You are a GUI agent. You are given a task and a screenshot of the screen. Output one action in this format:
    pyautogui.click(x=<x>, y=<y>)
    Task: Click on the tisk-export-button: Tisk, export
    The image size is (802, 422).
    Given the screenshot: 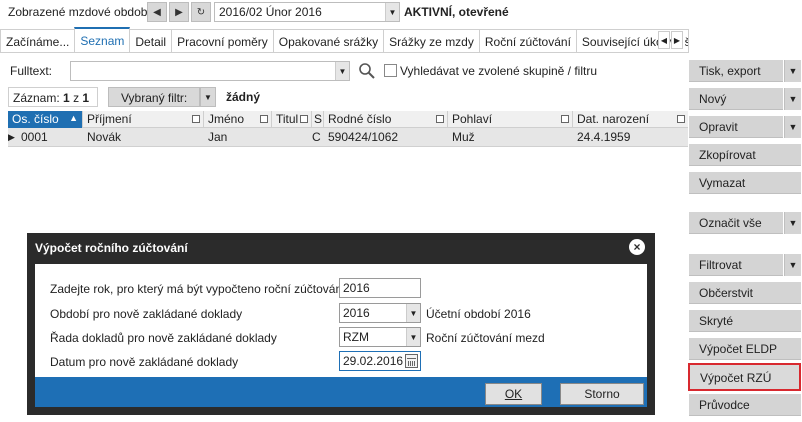 What is the action you would take?
    pyautogui.click(x=736, y=71)
    